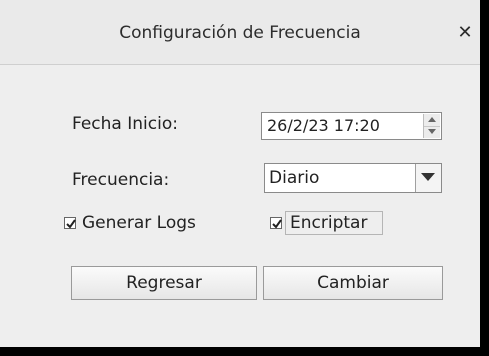  Describe the element at coordinates (465, 33) in the screenshot. I see `close-icon: ✕` at that location.